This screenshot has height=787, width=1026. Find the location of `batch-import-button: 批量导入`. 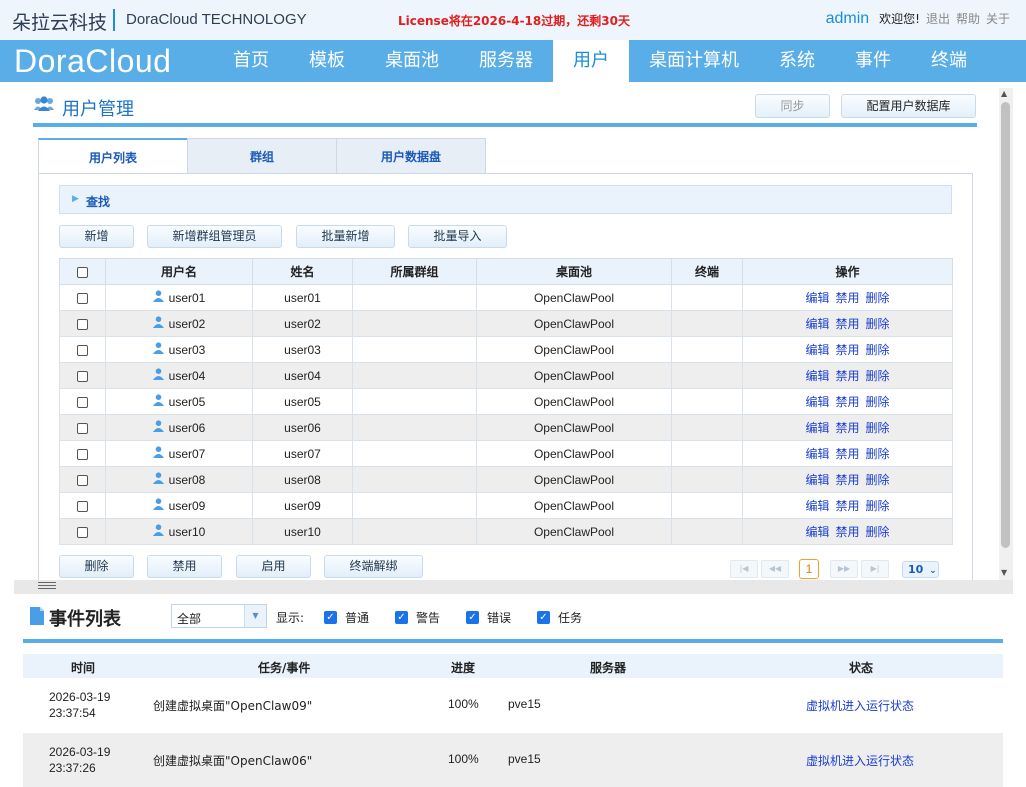

batch-import-button: 批量导入 is located at coordinates (457, 236).